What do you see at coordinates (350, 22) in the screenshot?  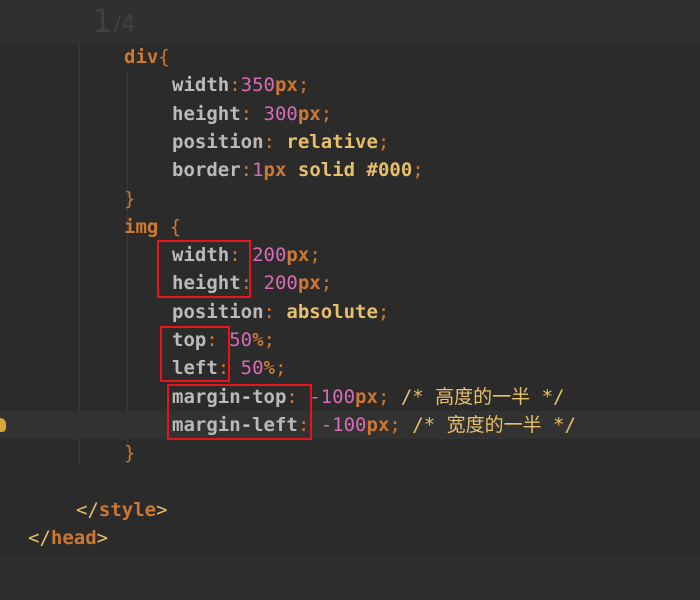 I see `editor-top-bar: 1 /4` at bounding box center [350, 22].